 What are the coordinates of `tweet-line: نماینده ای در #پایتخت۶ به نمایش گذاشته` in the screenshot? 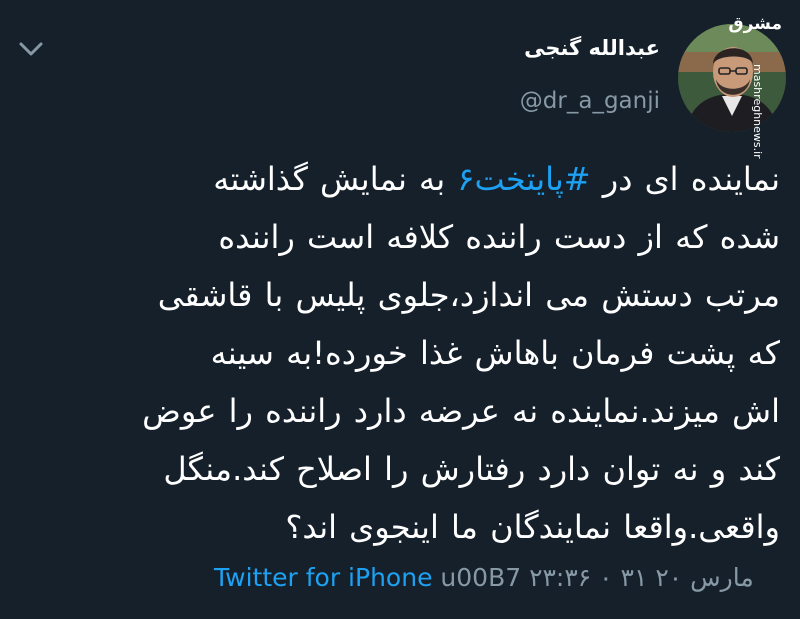 It's located at (398, 179).